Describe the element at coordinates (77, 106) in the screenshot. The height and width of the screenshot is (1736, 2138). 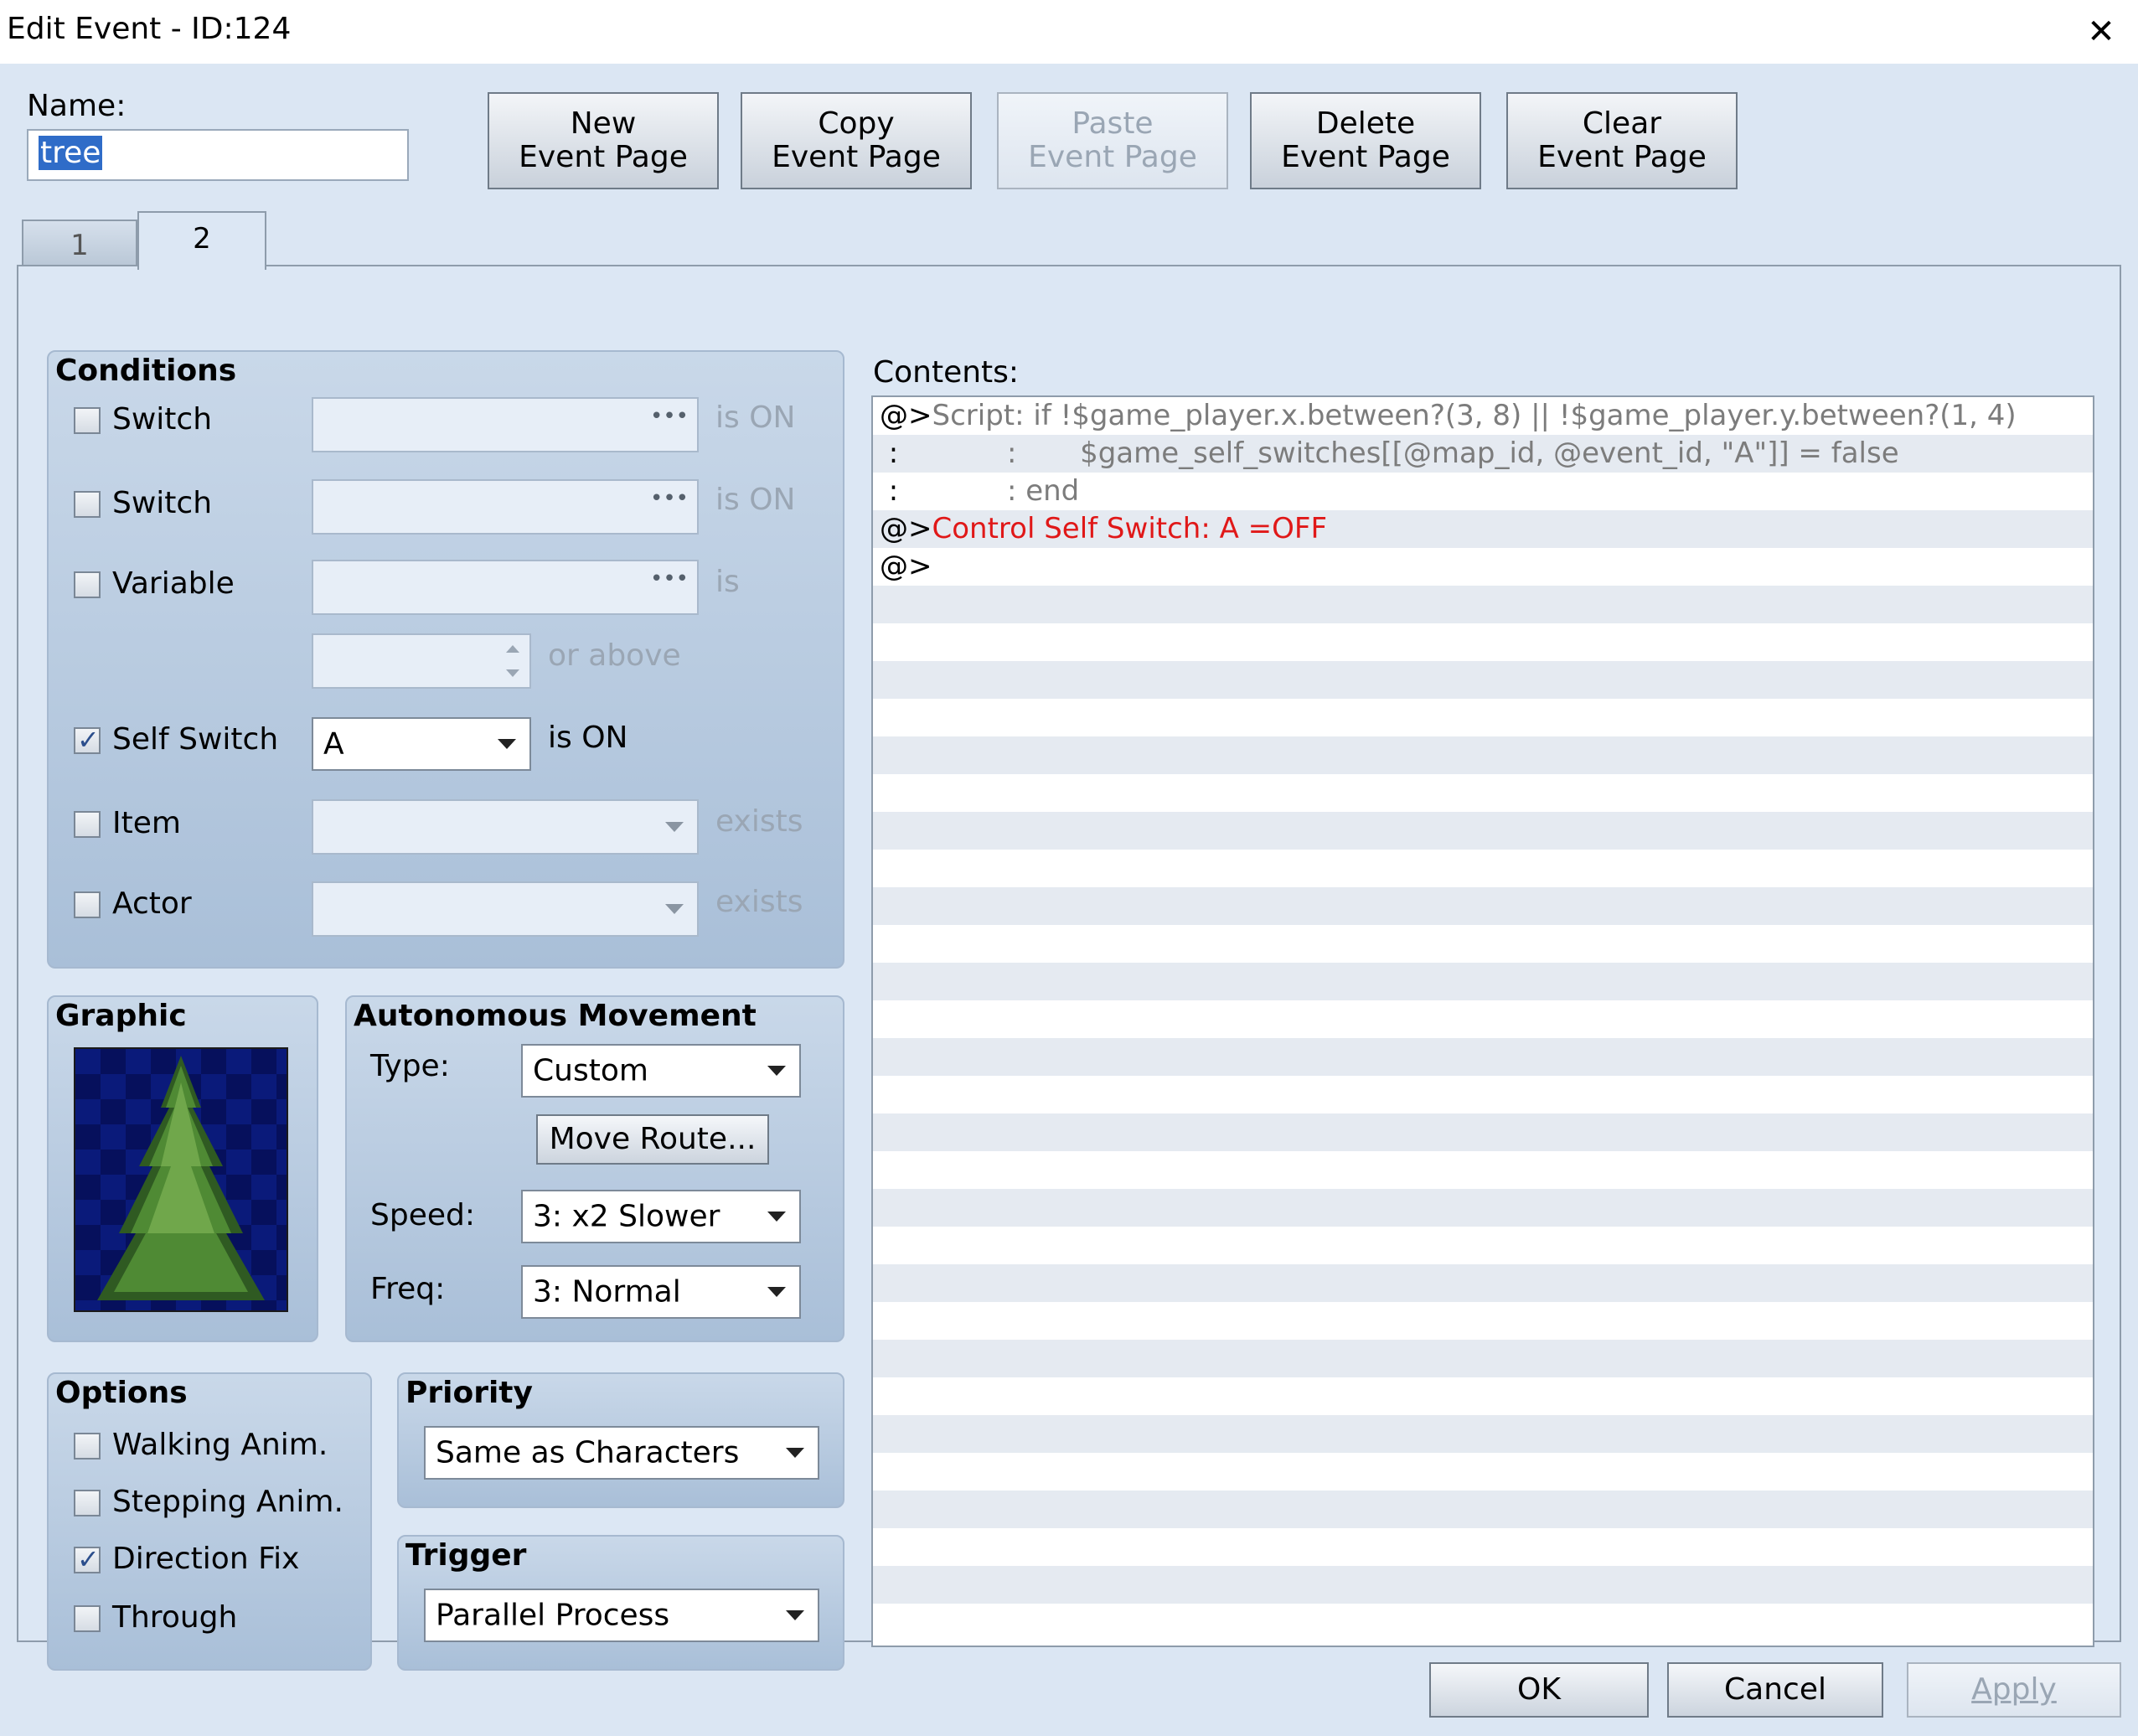
I see `name-label: Name:` at that location.